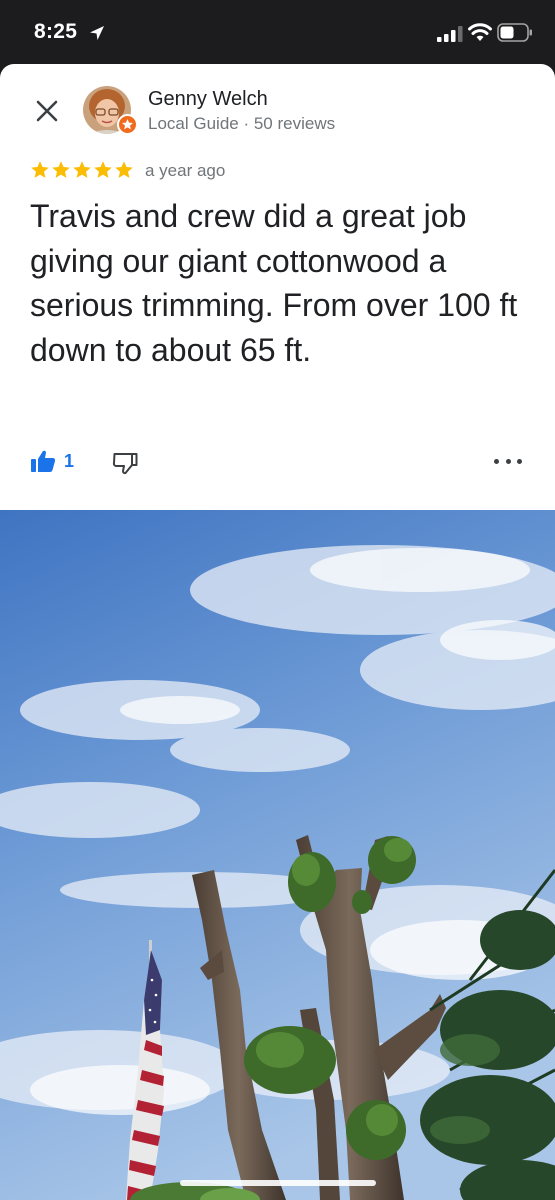 This screenshot has width=555, height=1200. What do you see at coordinates (242, 123) in the screenshot?
I see `reviewer-meta: Local Guide · 50 reviews` at bounding box center [242, 123].